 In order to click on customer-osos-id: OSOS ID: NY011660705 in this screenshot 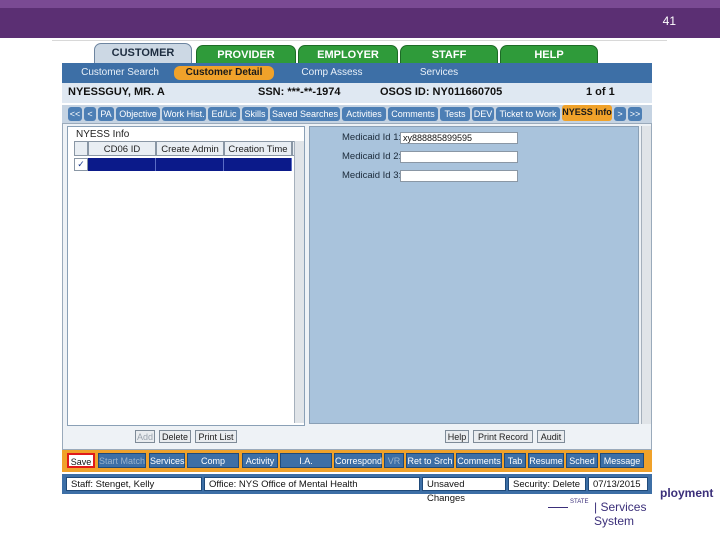, I will do `click(441, 92)`.